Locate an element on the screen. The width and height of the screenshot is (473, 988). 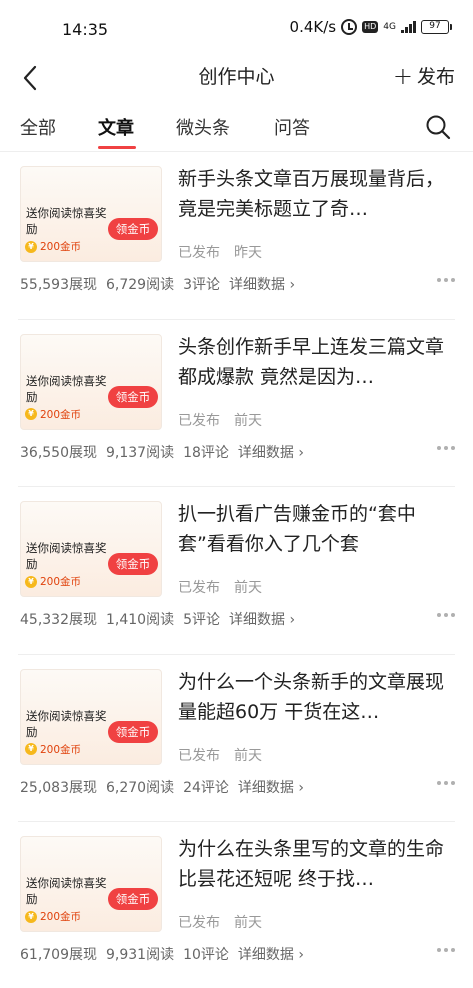
article-meta: 已发布 昨天 is located at coordinates (220, 252).